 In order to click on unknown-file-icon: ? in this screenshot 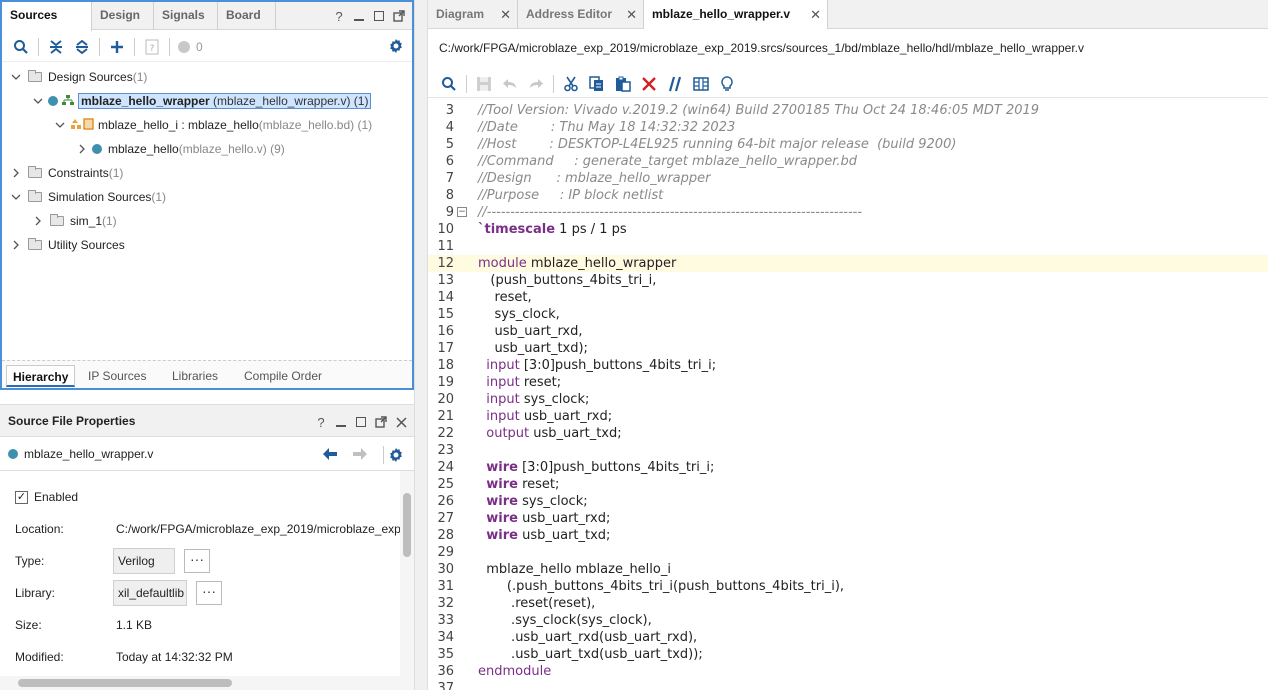, I will do `click(152, 47)`.